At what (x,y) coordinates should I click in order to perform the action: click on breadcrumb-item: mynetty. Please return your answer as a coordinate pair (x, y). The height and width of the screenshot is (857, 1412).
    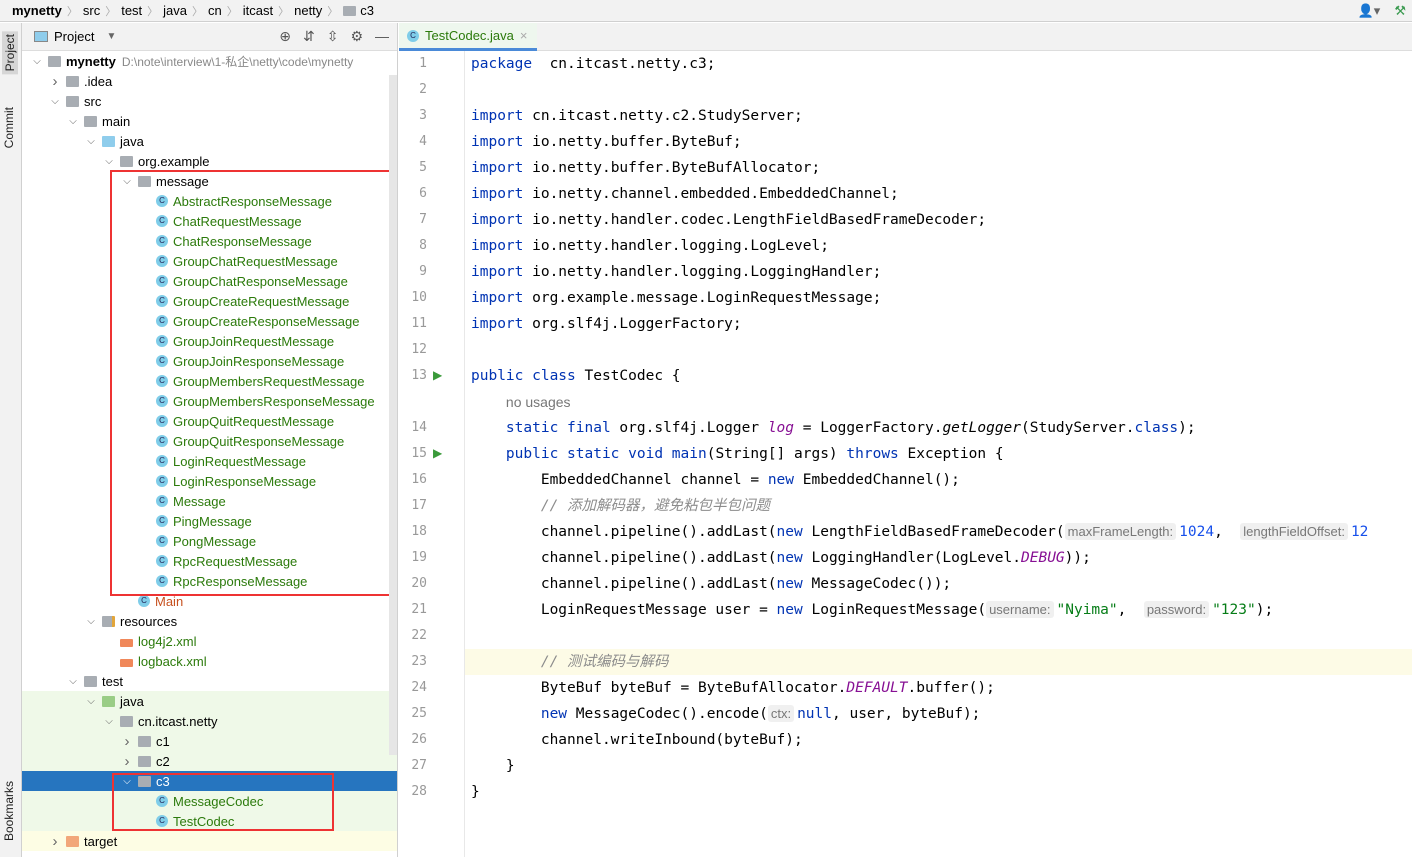
    Looking at the image, I should click on (37, 10).